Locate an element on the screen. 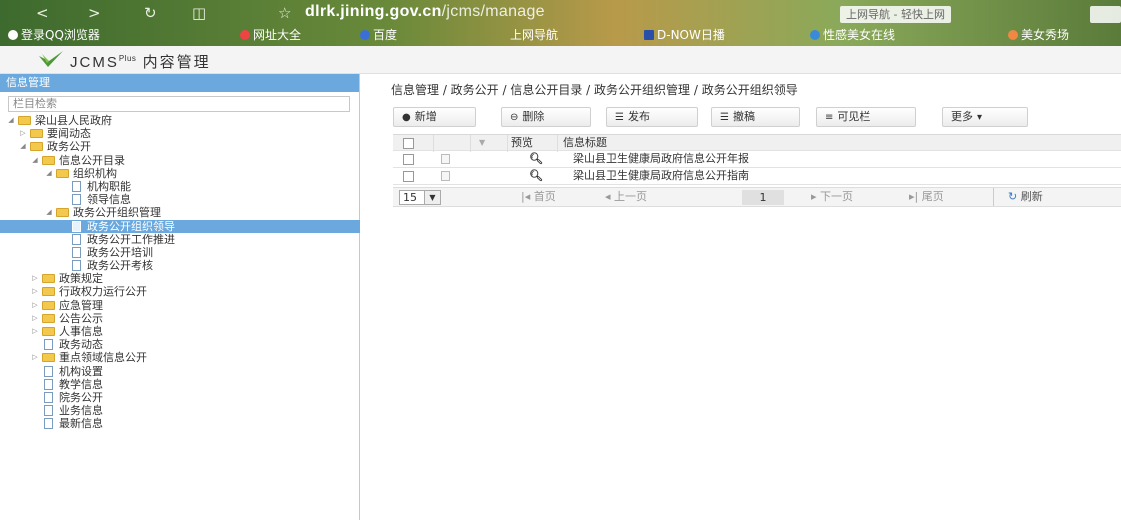 The image size is (1121, 520). tree-node-label: 院务公开 is located at coordinates (81, 397).